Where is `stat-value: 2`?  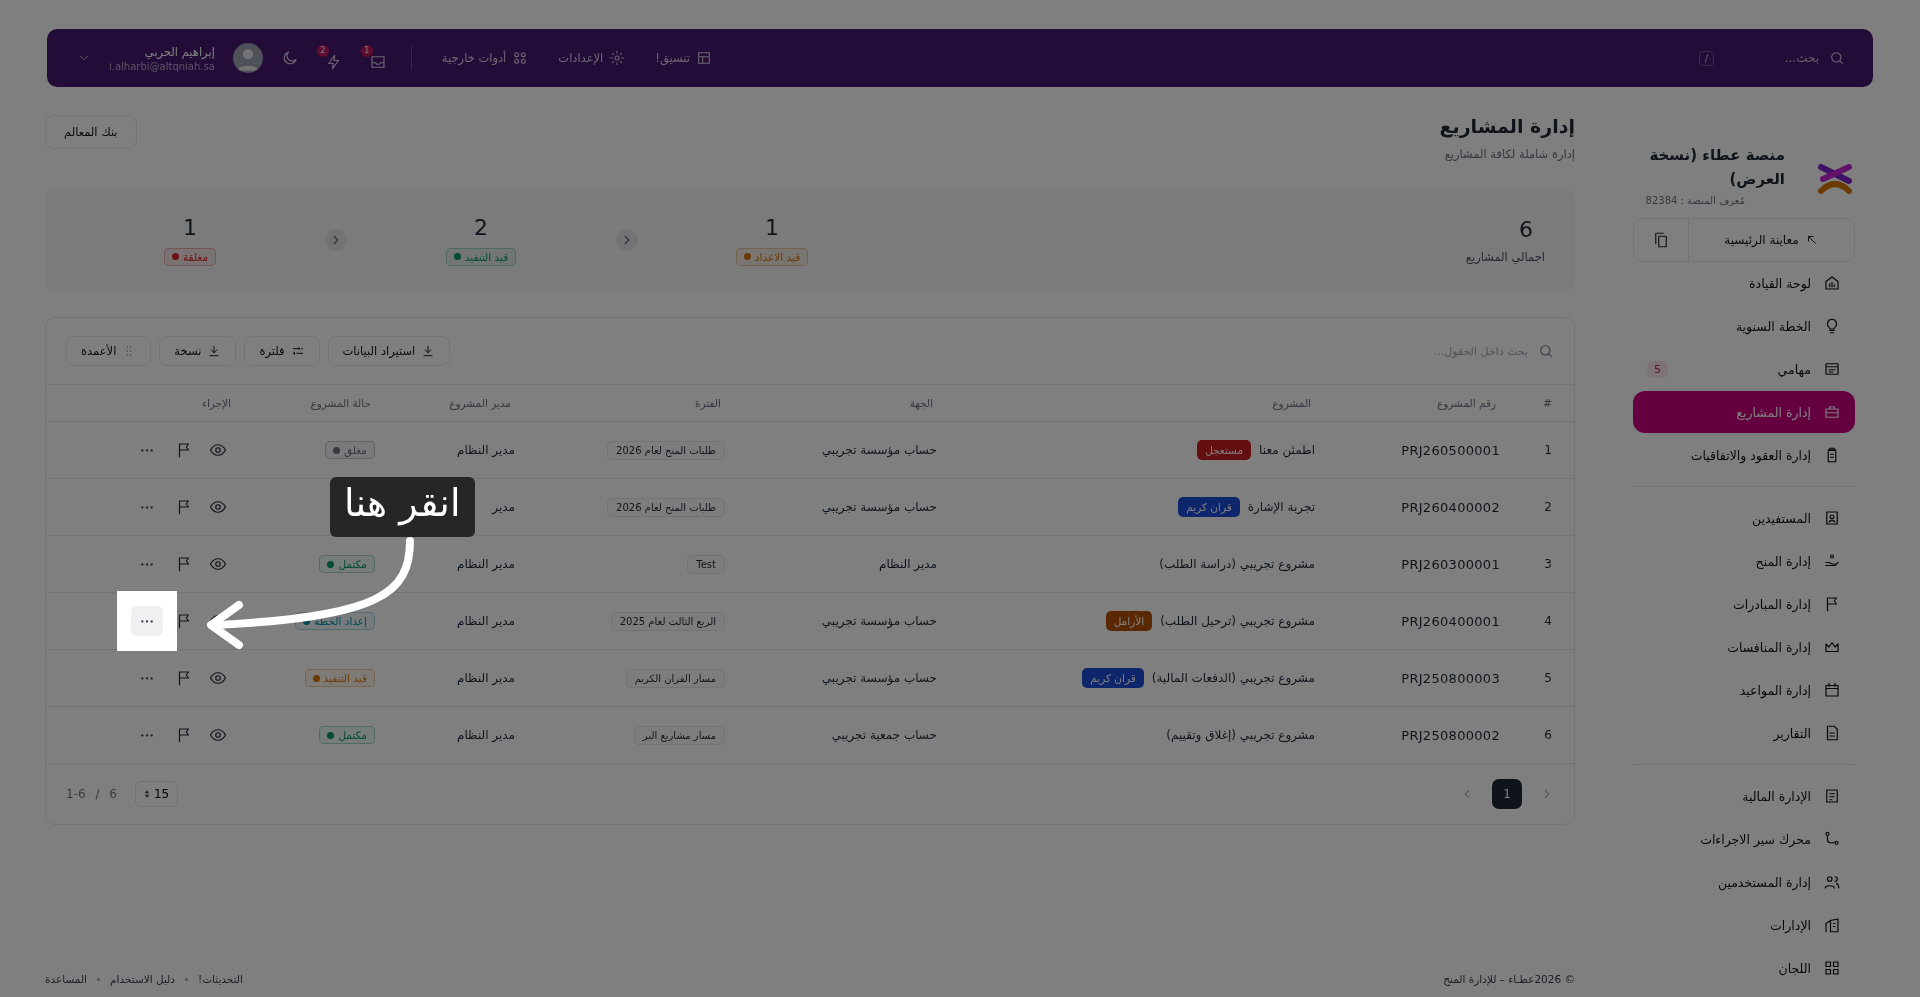 stat-value: 2 is located at coordinates (481, 227).